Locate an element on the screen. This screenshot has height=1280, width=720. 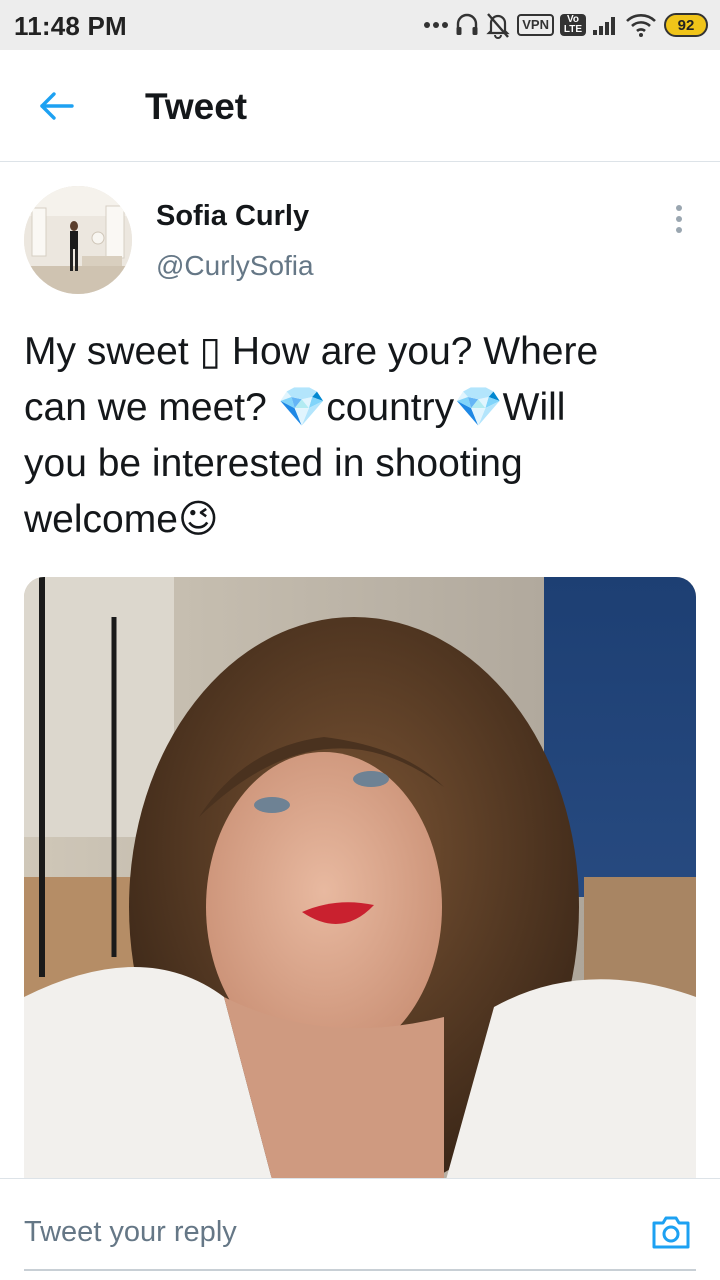
battery-icon: 92 is located at coordinates (686, 25).